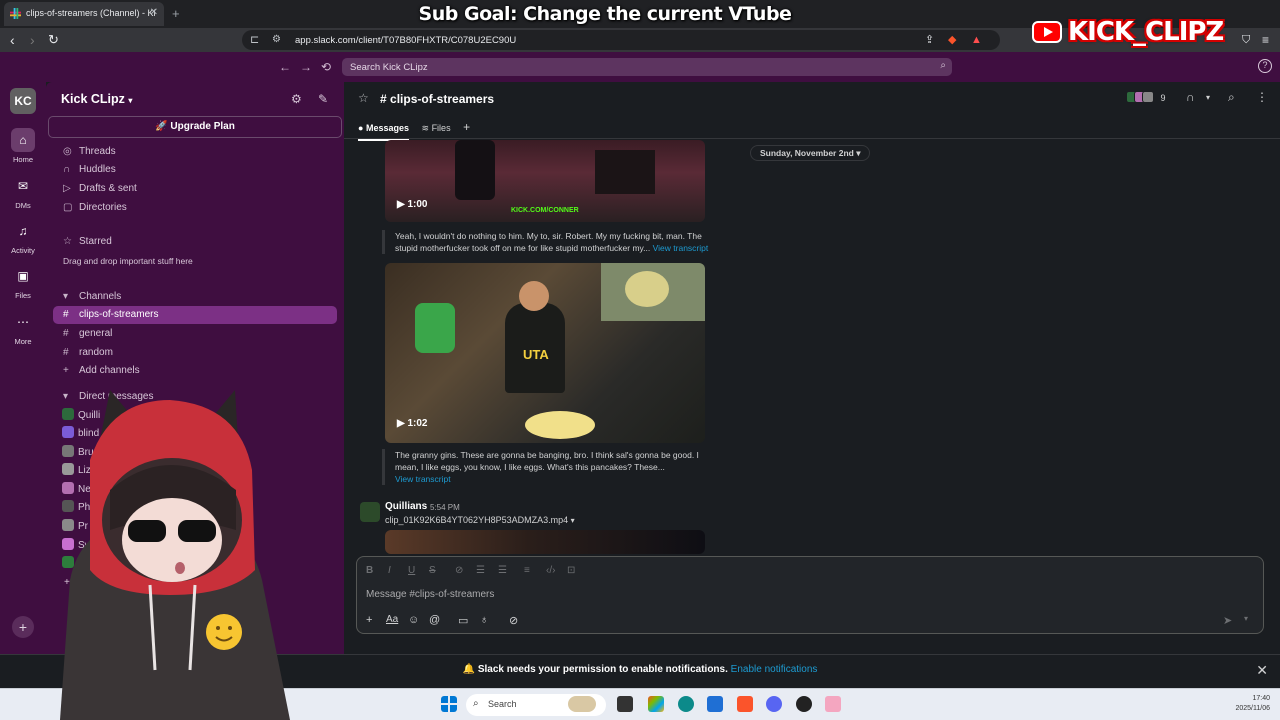  I want to click on back-icon: ‹, so click(12, 40).